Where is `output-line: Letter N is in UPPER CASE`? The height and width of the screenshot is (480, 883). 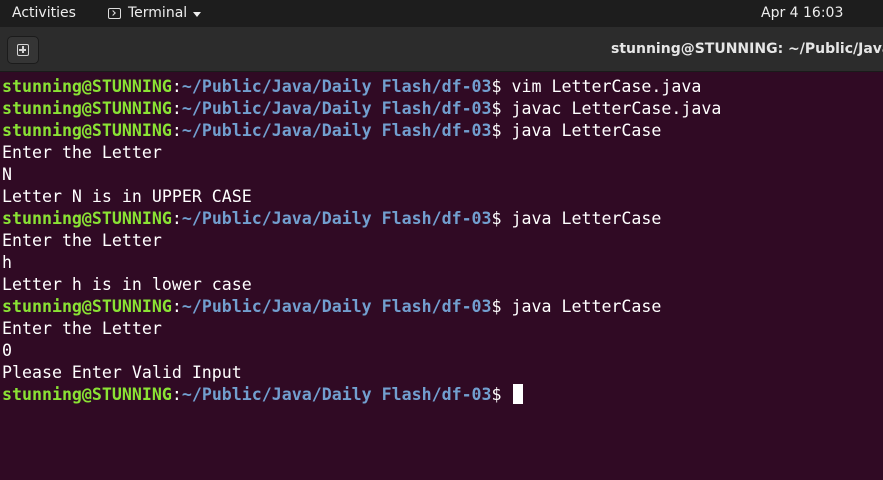 output-line: Letter N is in UPPER CASE is located at coordinates (361, 197).